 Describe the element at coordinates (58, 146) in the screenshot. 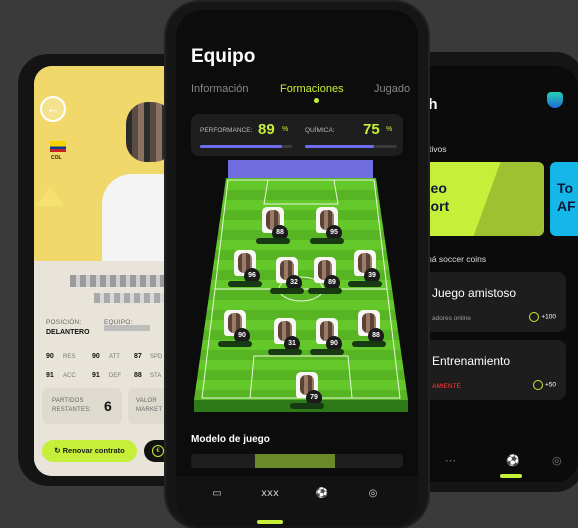

I see `colombia-flag-icon` at that location.